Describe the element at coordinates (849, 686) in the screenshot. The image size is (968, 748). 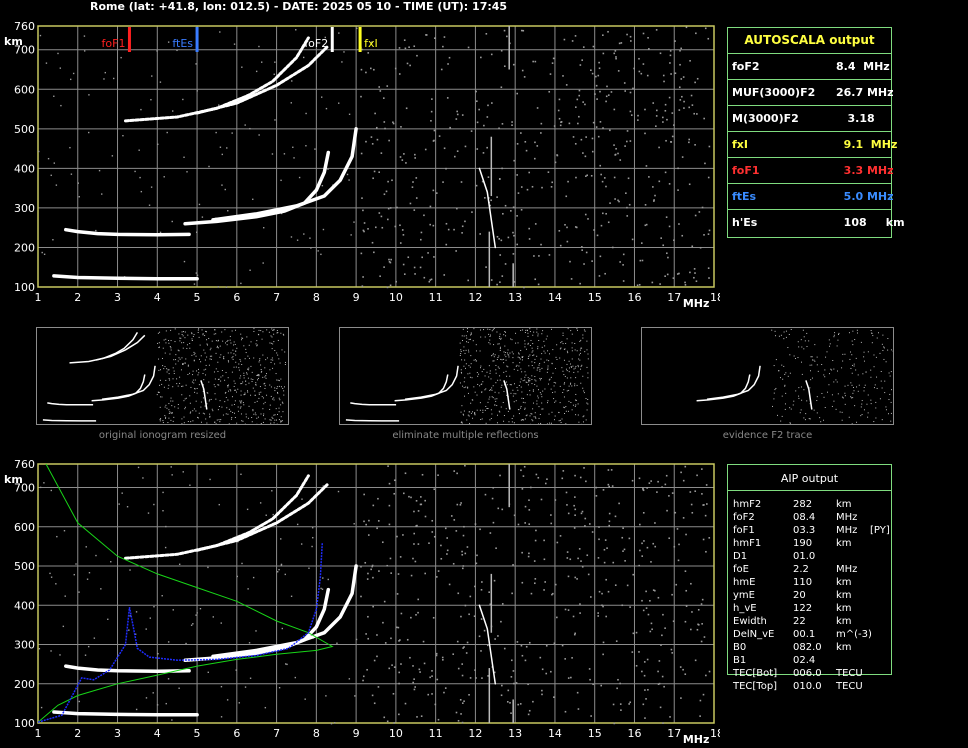
I see `aip-unit: TECU` at that location.